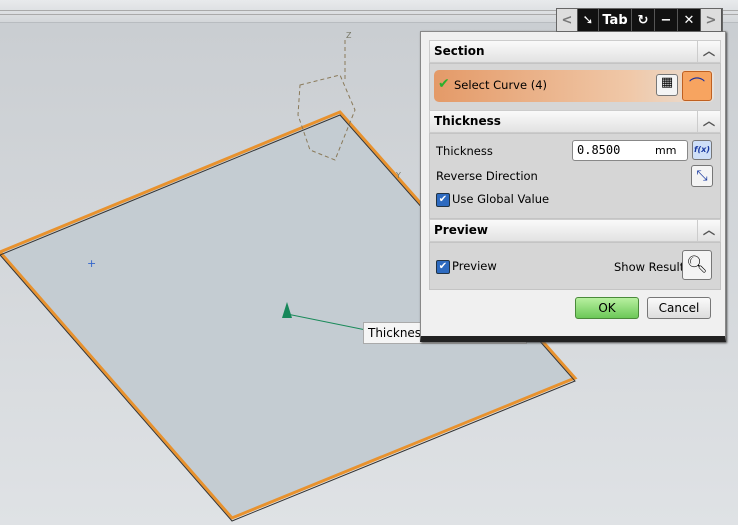 This screenshot has width=738, height=525. I want to click on fx-icon: f(x), so click(702, 149).